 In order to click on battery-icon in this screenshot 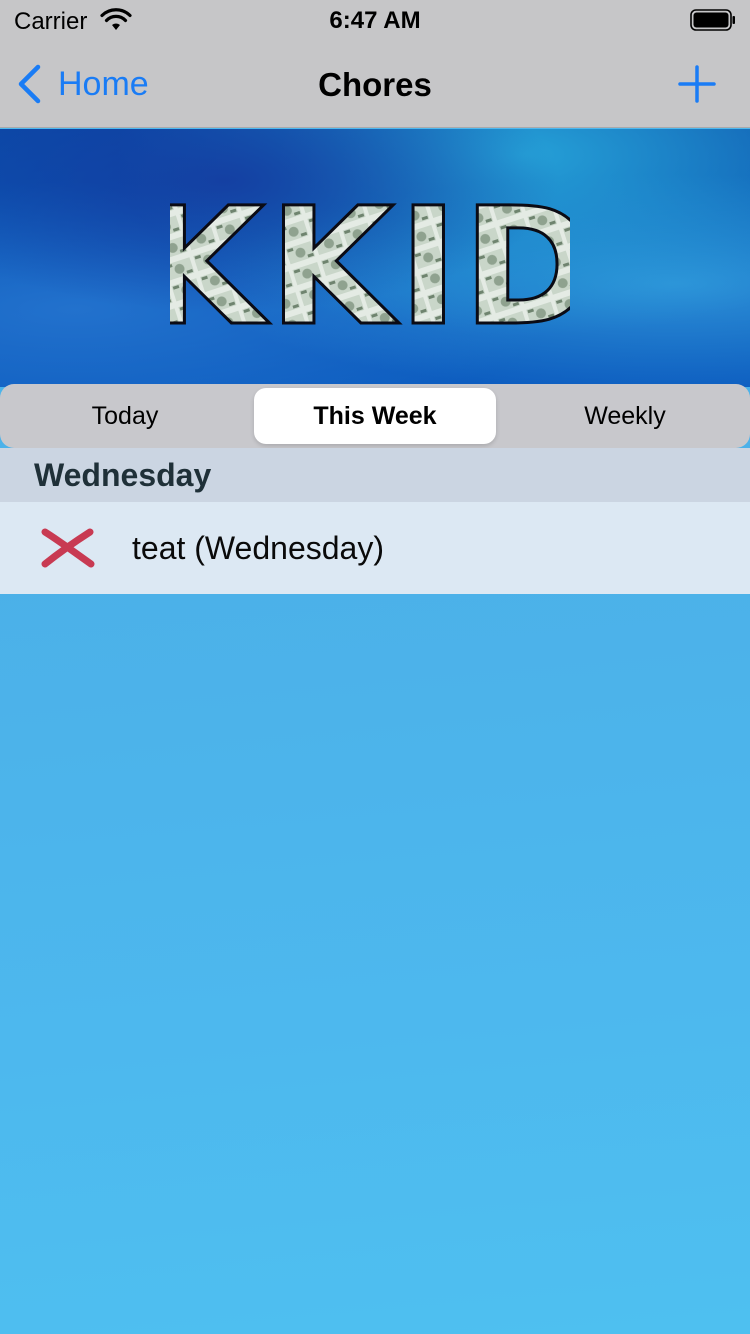, I will do `click(712, 20)`.